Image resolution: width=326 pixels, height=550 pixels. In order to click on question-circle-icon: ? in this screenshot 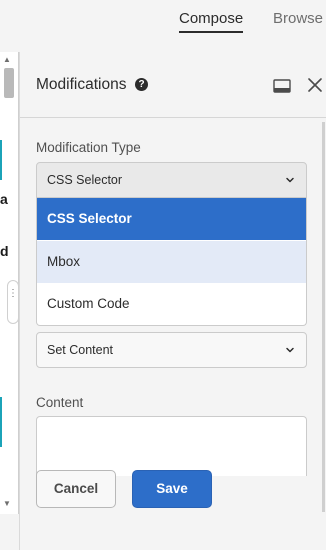, I will do `click(141, 84)`.